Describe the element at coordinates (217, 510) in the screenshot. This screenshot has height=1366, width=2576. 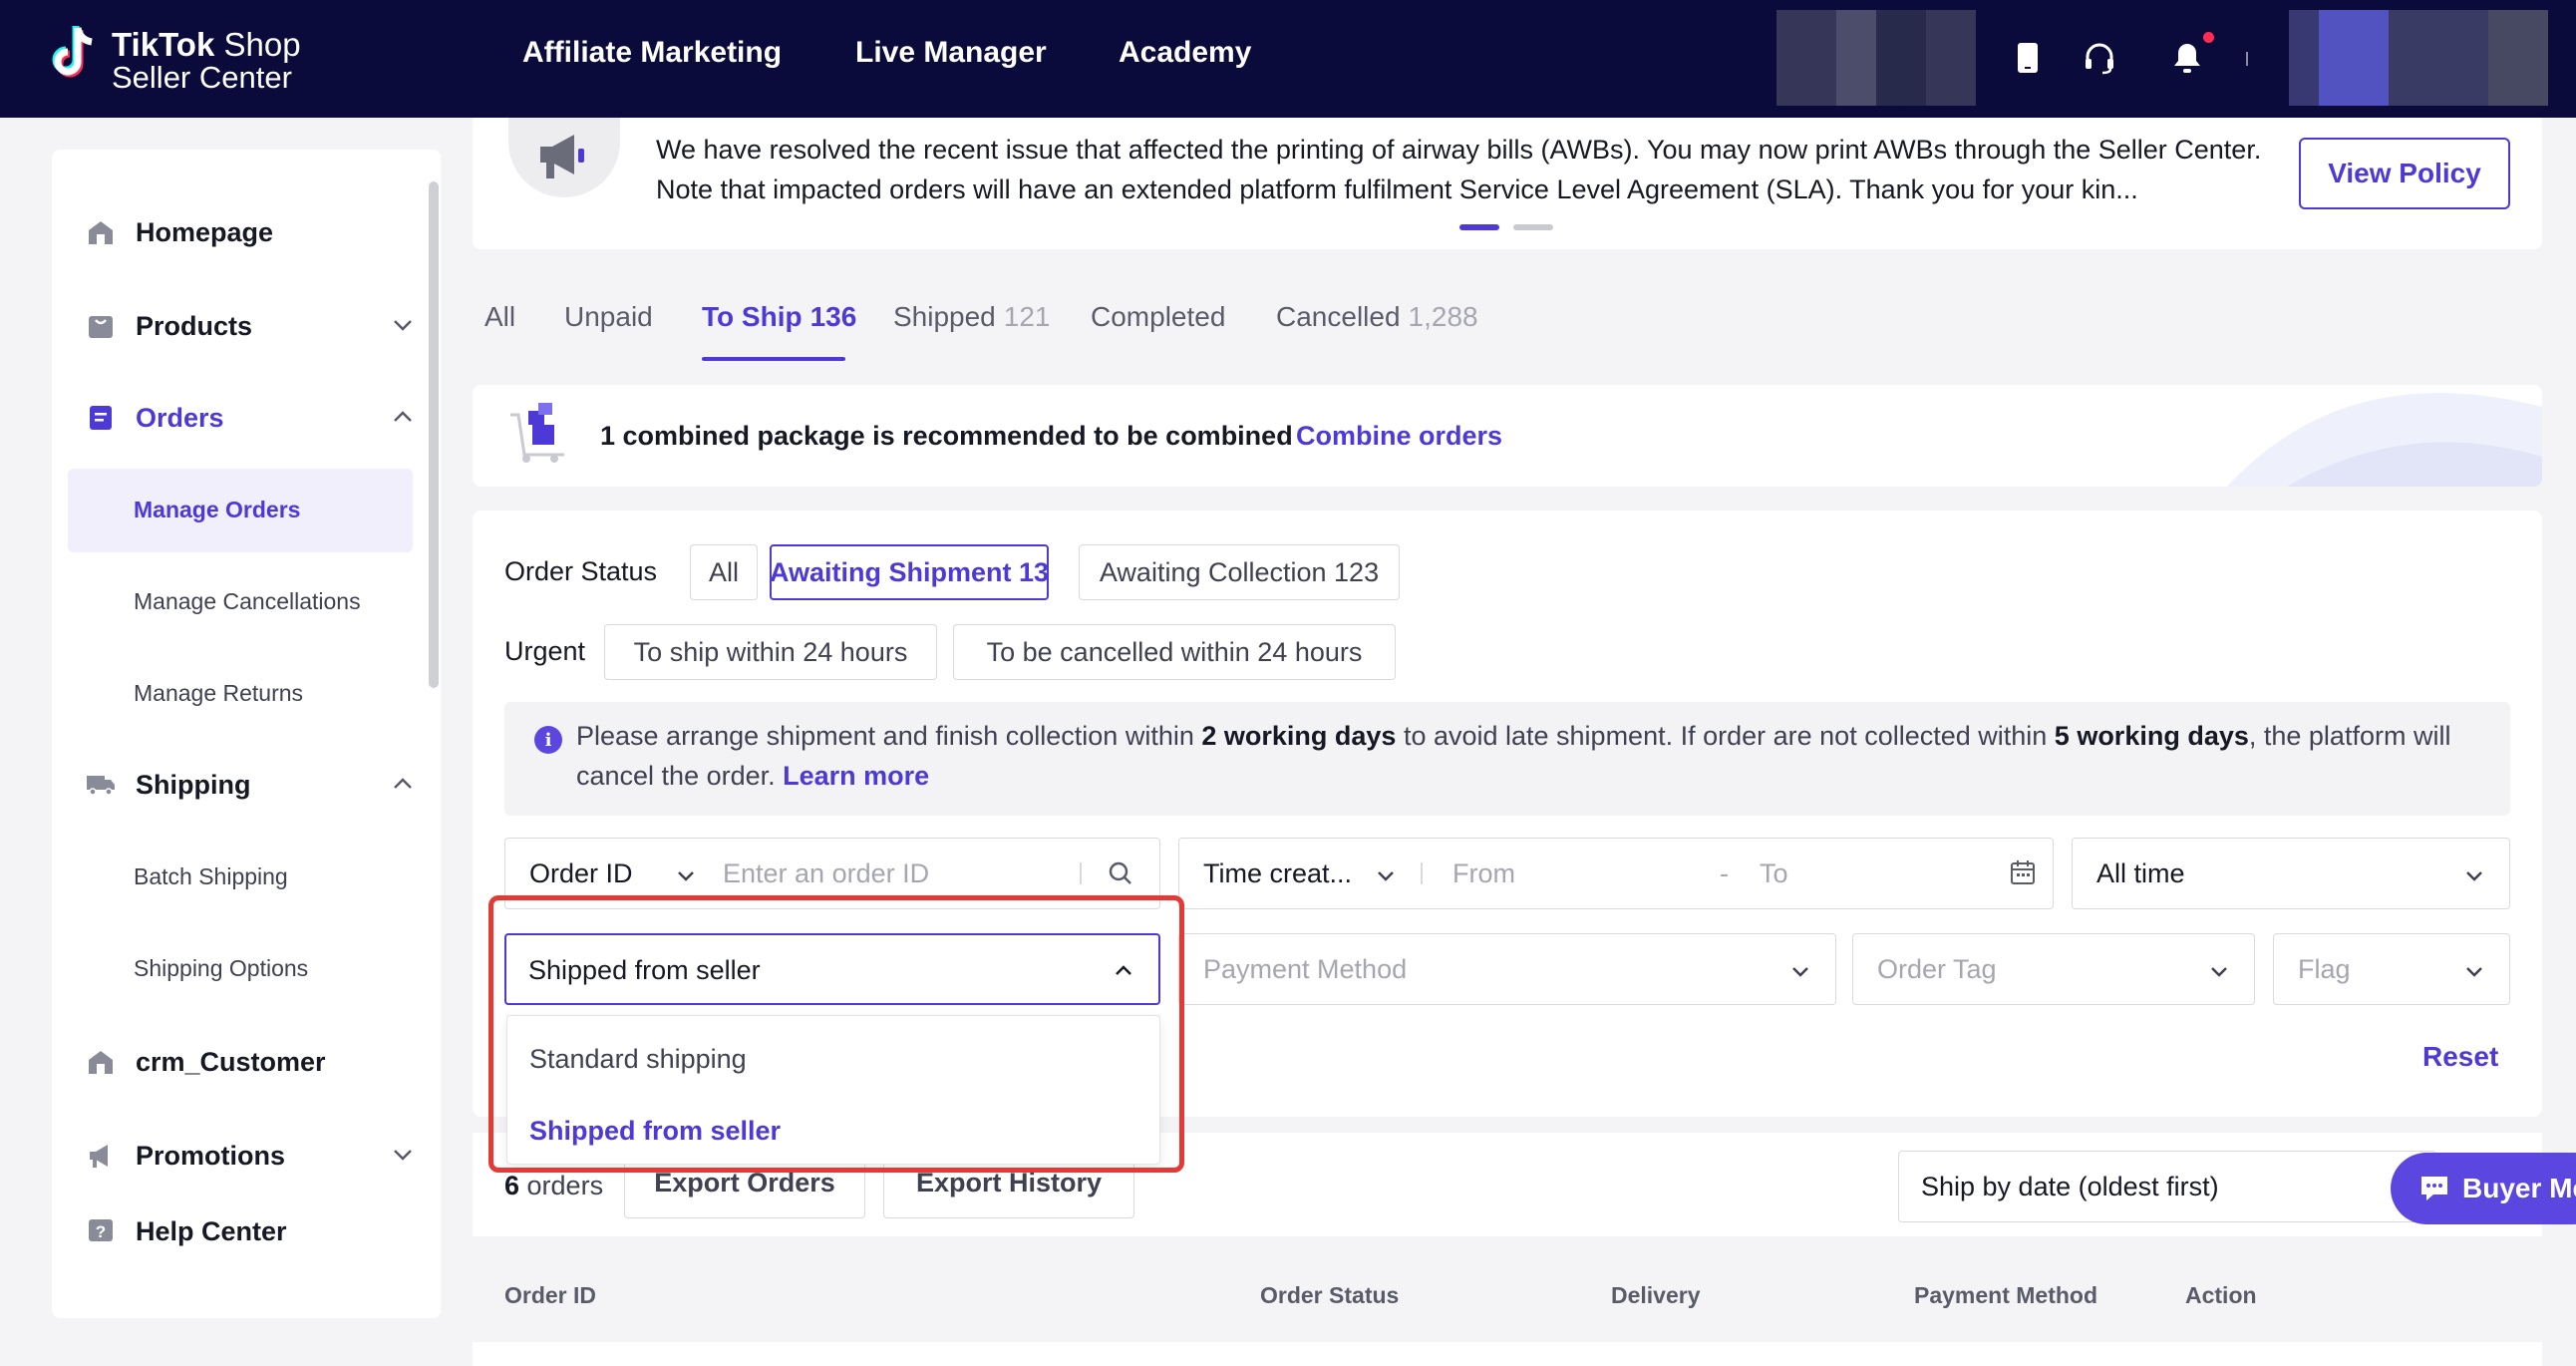
I see `sidebar-item-manage-orders: Manage Orders` at that location.